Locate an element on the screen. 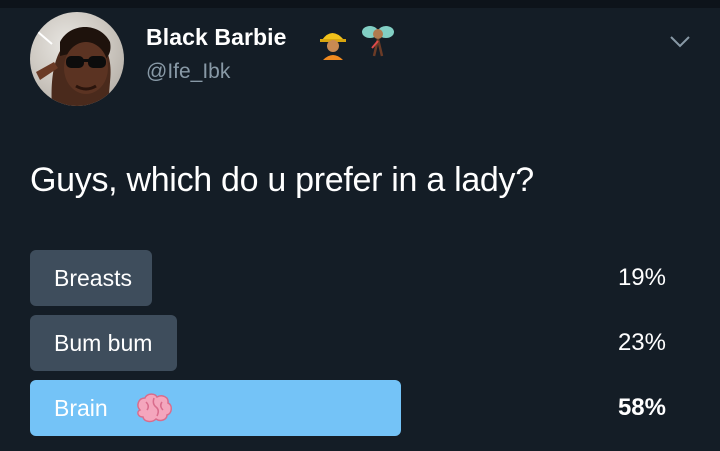 The height and width of the screenshot is (451, 720). poll-option-percent: 58% is located at coordinates (641, 407).